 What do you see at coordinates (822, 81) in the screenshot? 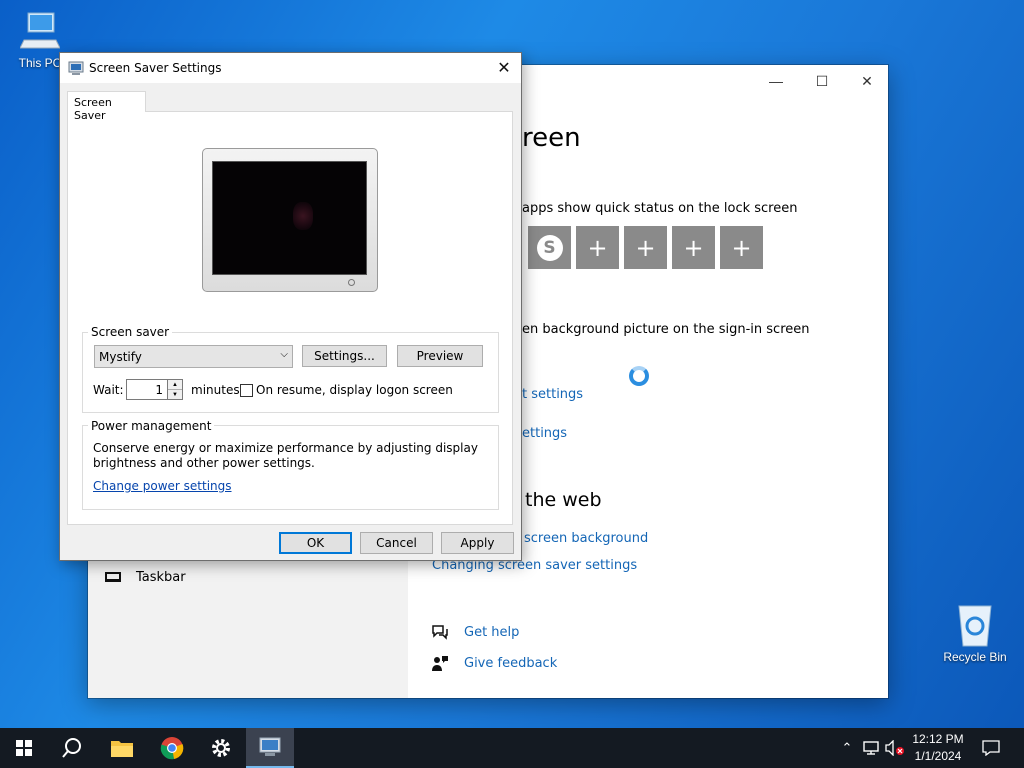
I see `maximize-button: ☐` at bounding box center [822, 81].